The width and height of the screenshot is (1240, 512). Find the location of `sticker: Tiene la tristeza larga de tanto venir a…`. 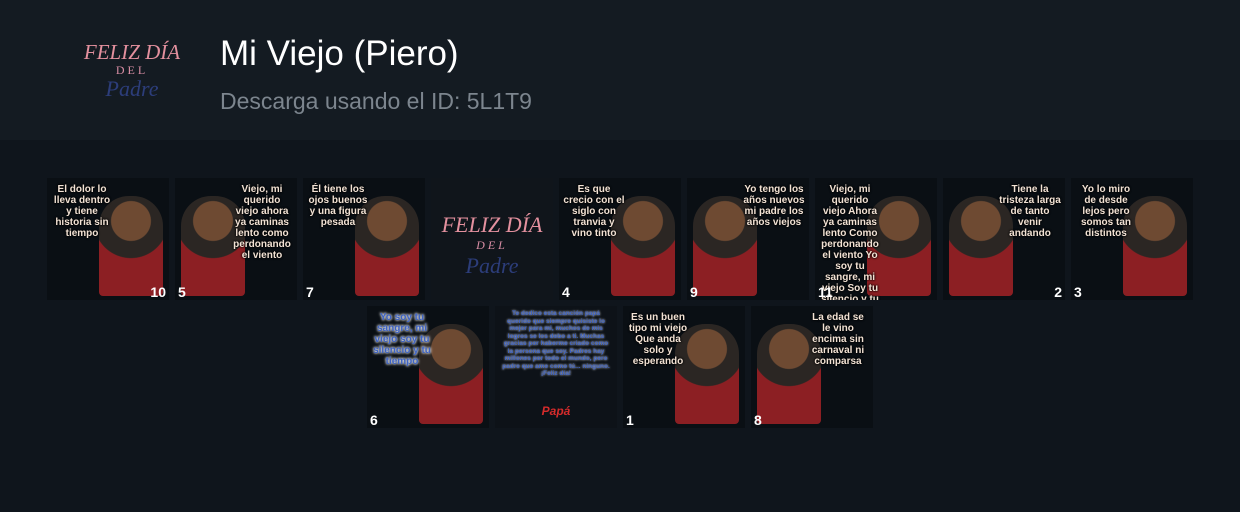

sticker: Tiene la tristeza larga de tanto venir a… is located at coordinates (1004, 239).